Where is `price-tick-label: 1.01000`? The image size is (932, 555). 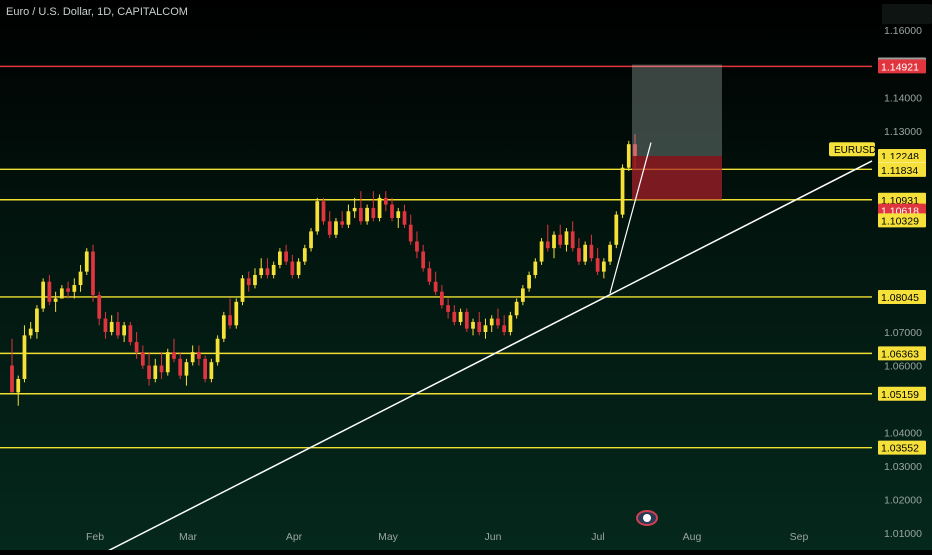
price-tick-label: 1.01000 is located at coordinates (903, 534).